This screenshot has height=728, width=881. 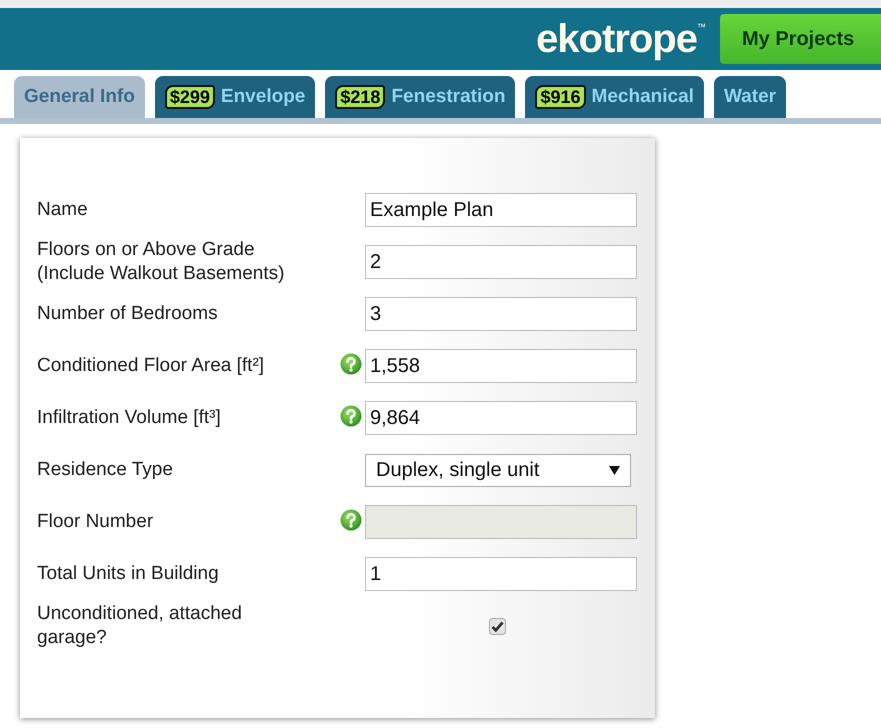 I want to click on input-field: 3, so click(x=501, y=314).